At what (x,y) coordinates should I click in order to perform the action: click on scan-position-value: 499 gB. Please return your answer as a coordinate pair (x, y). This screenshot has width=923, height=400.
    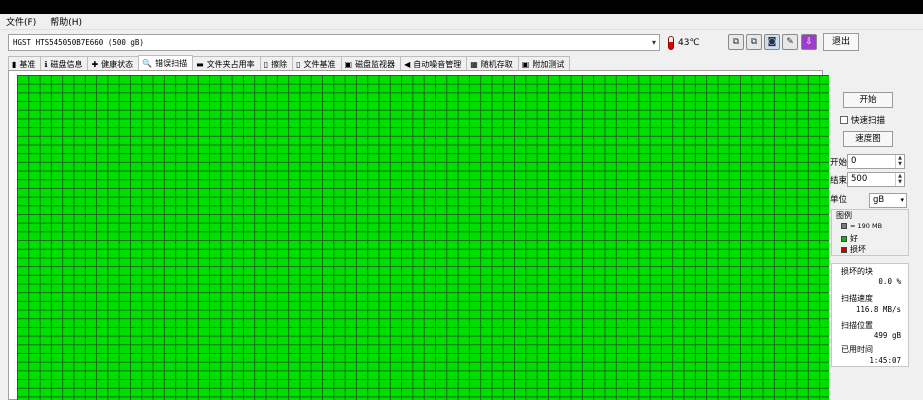
    Looking at the image, I should click on (887, 335).